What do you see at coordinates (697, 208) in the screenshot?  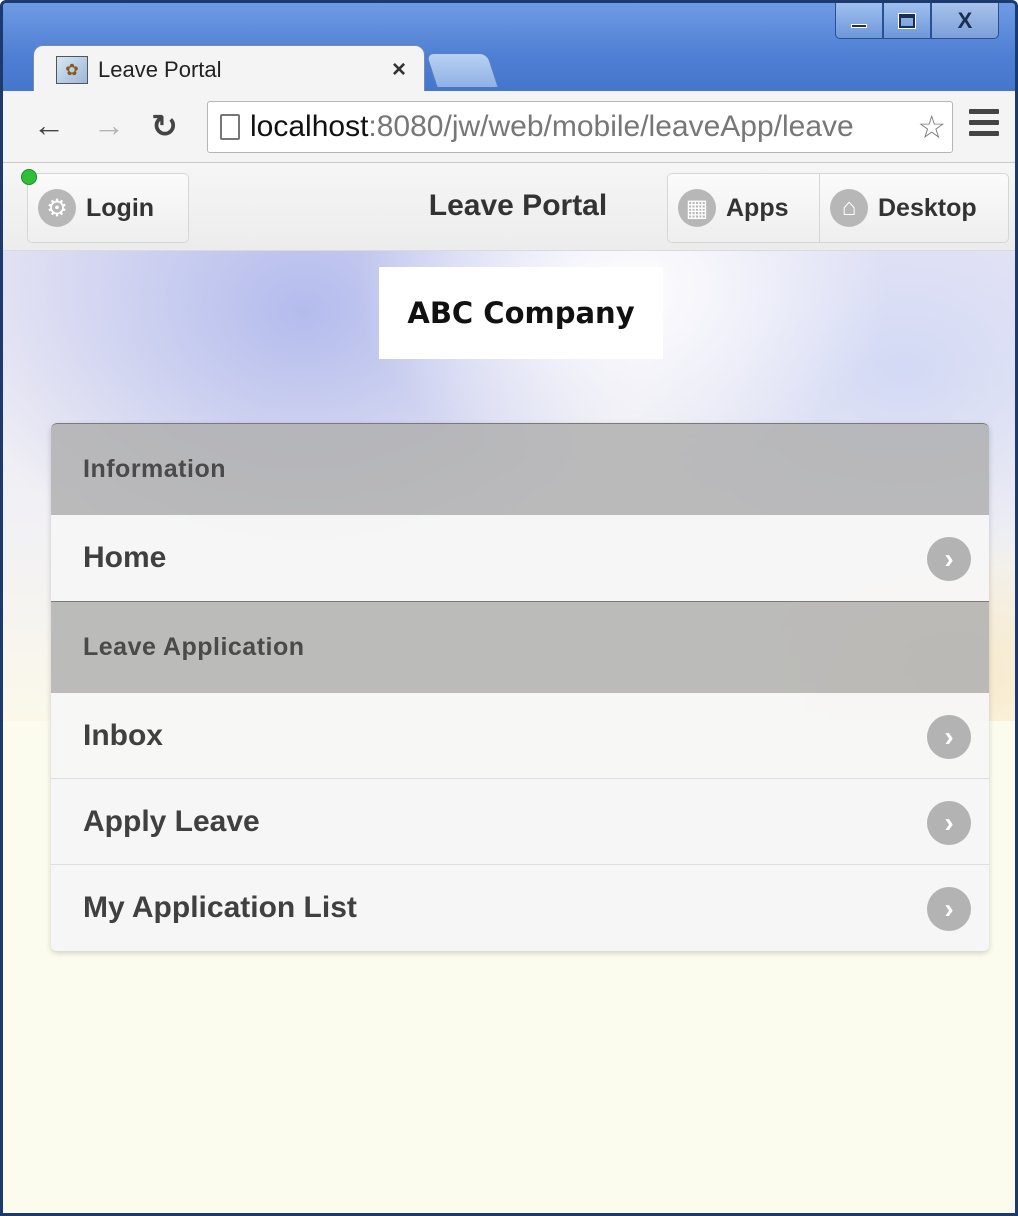 I see `grid-icon: ▦` at bounding box center [697, 208].